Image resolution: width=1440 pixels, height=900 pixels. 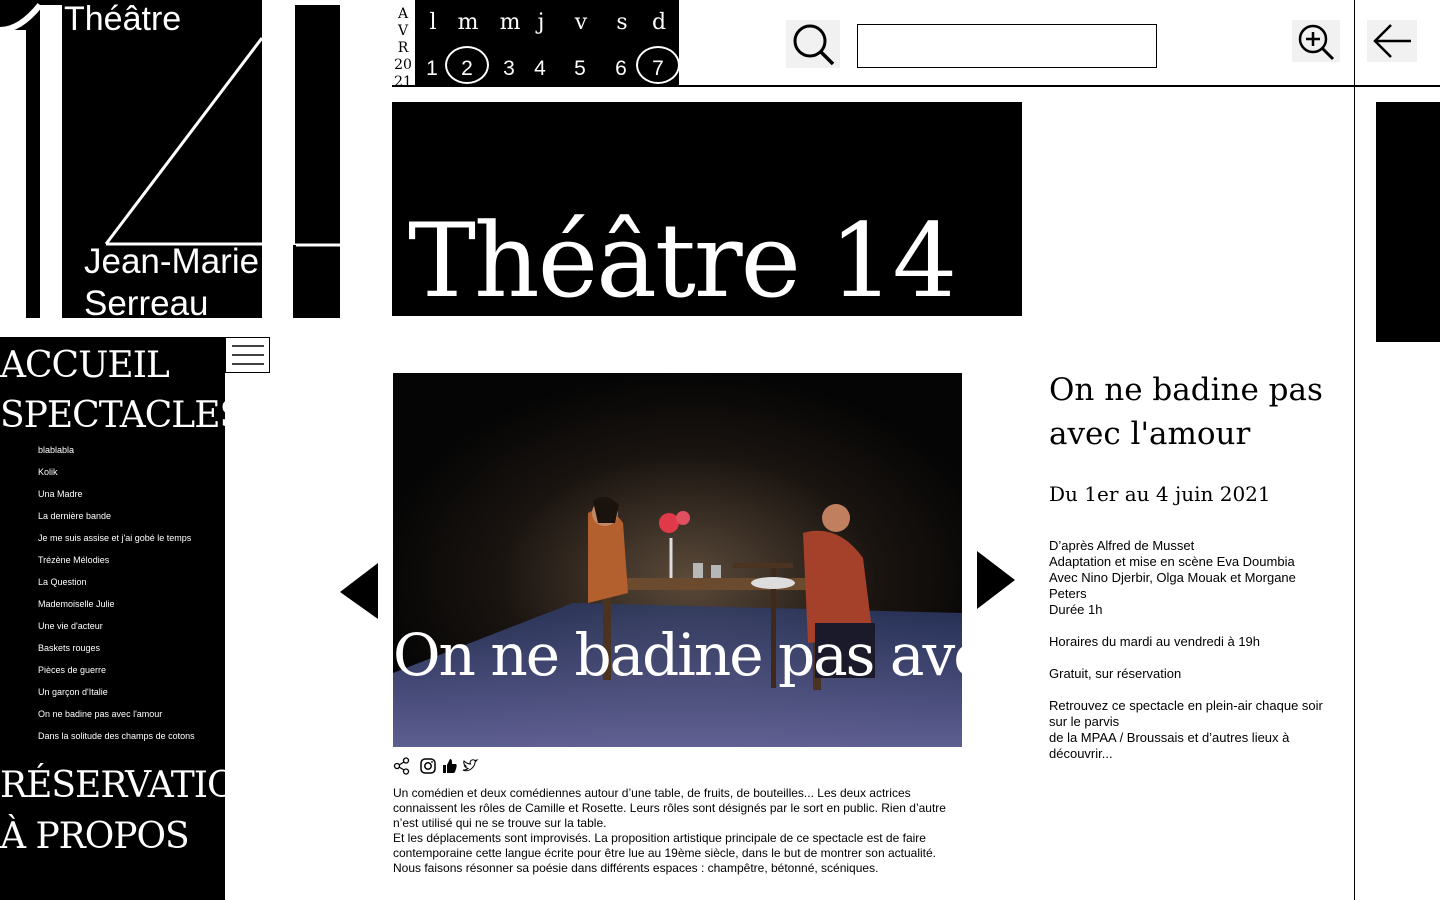 What do you see at coordinates (682, 259) in the screenshot?
I see `banner-title: Théâtre 14` at bounding box center [682, 259].